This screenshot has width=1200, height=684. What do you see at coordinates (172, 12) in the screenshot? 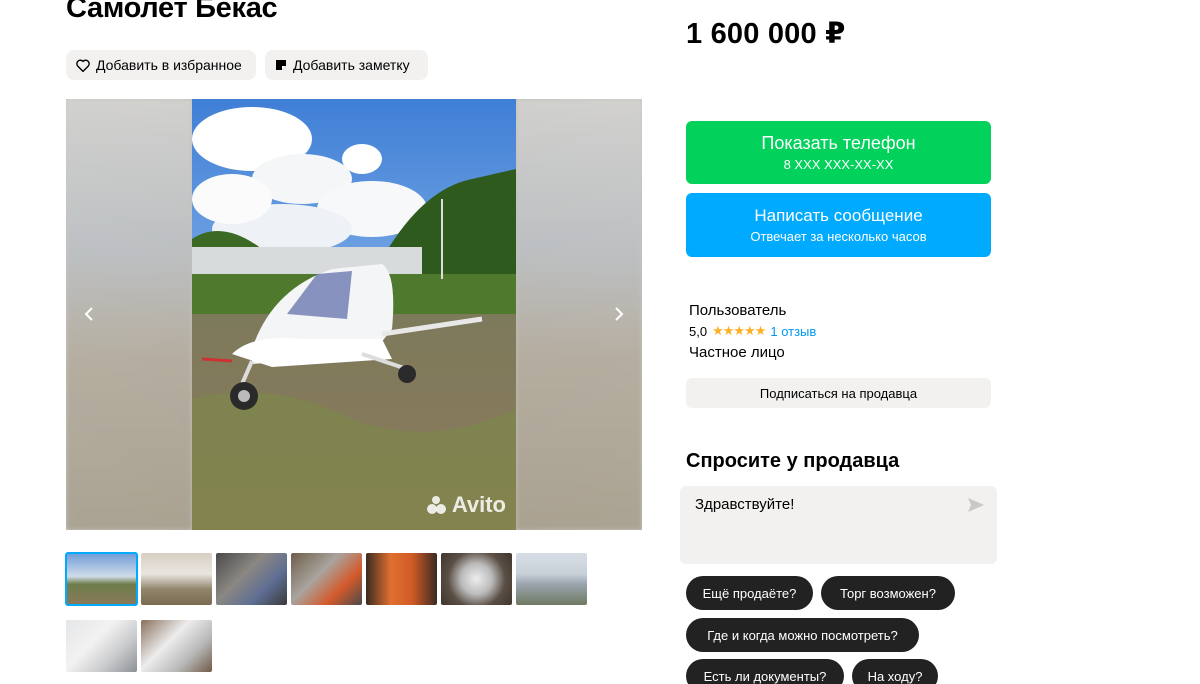
I see `page-title: Самолет Бекас` at bounding box center [172, 12].